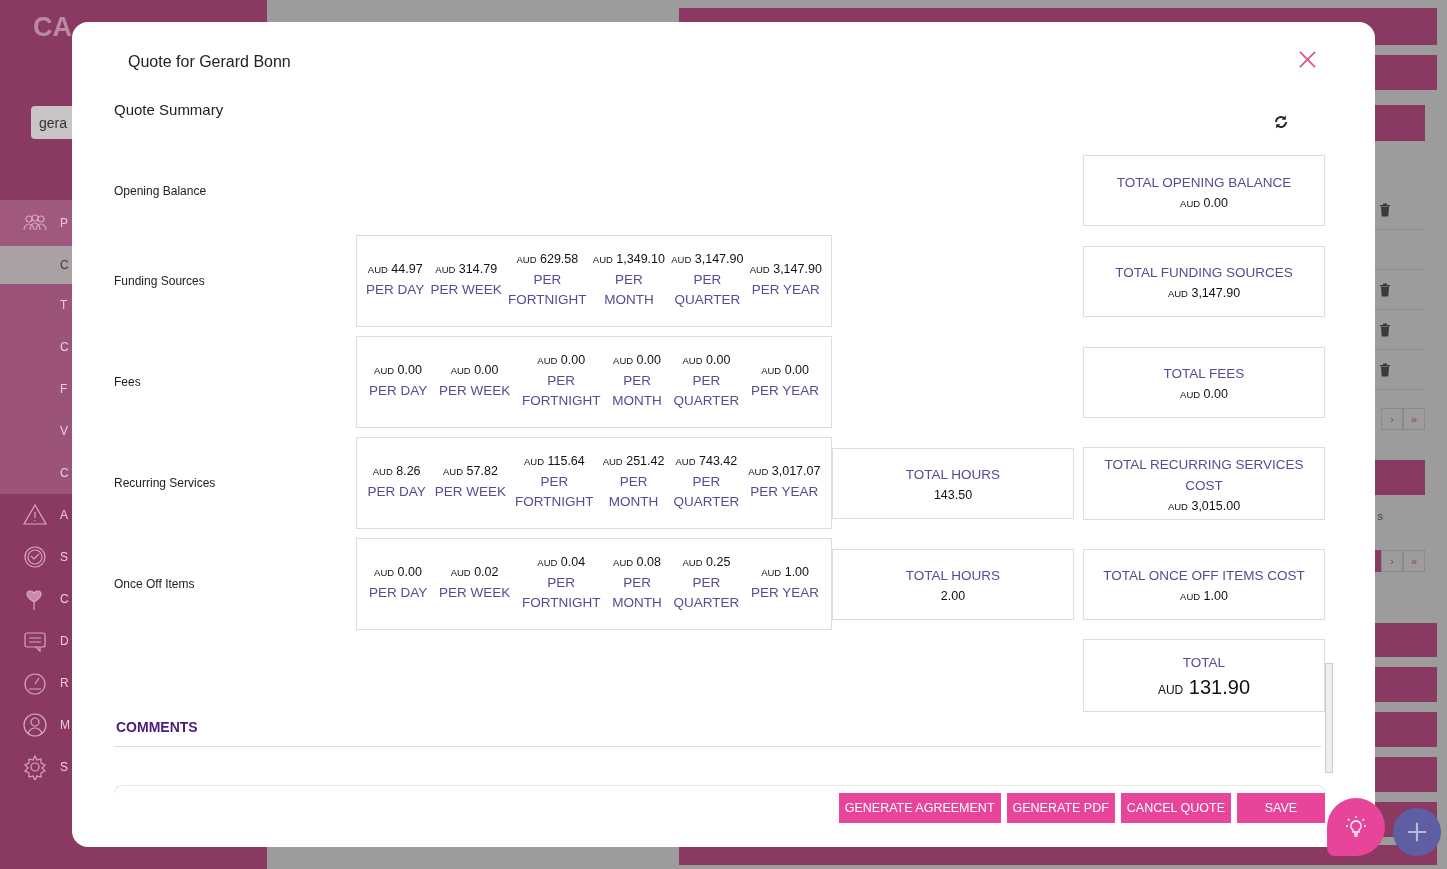 This screenshot has width=1447, height=869. I want to click on logo: CA, so click(52, 27).